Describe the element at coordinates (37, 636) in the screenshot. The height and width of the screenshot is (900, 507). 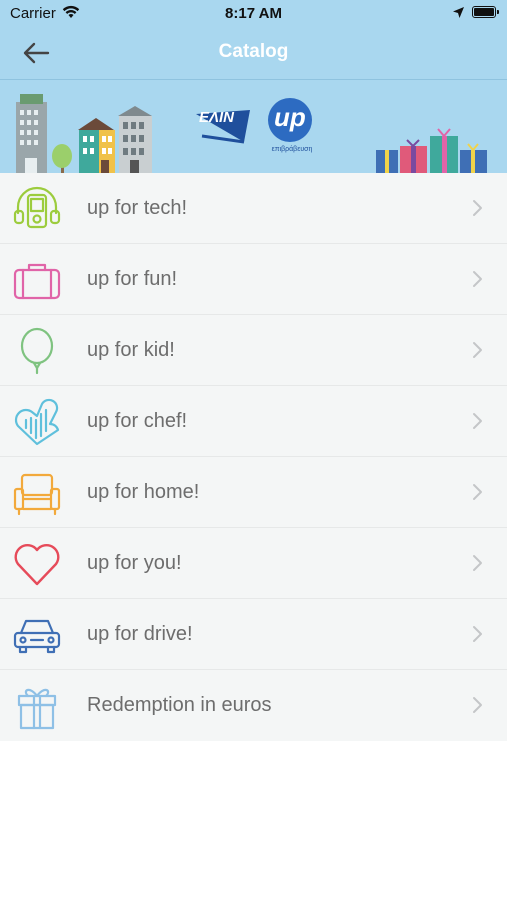
I see `car-icon` at that location.